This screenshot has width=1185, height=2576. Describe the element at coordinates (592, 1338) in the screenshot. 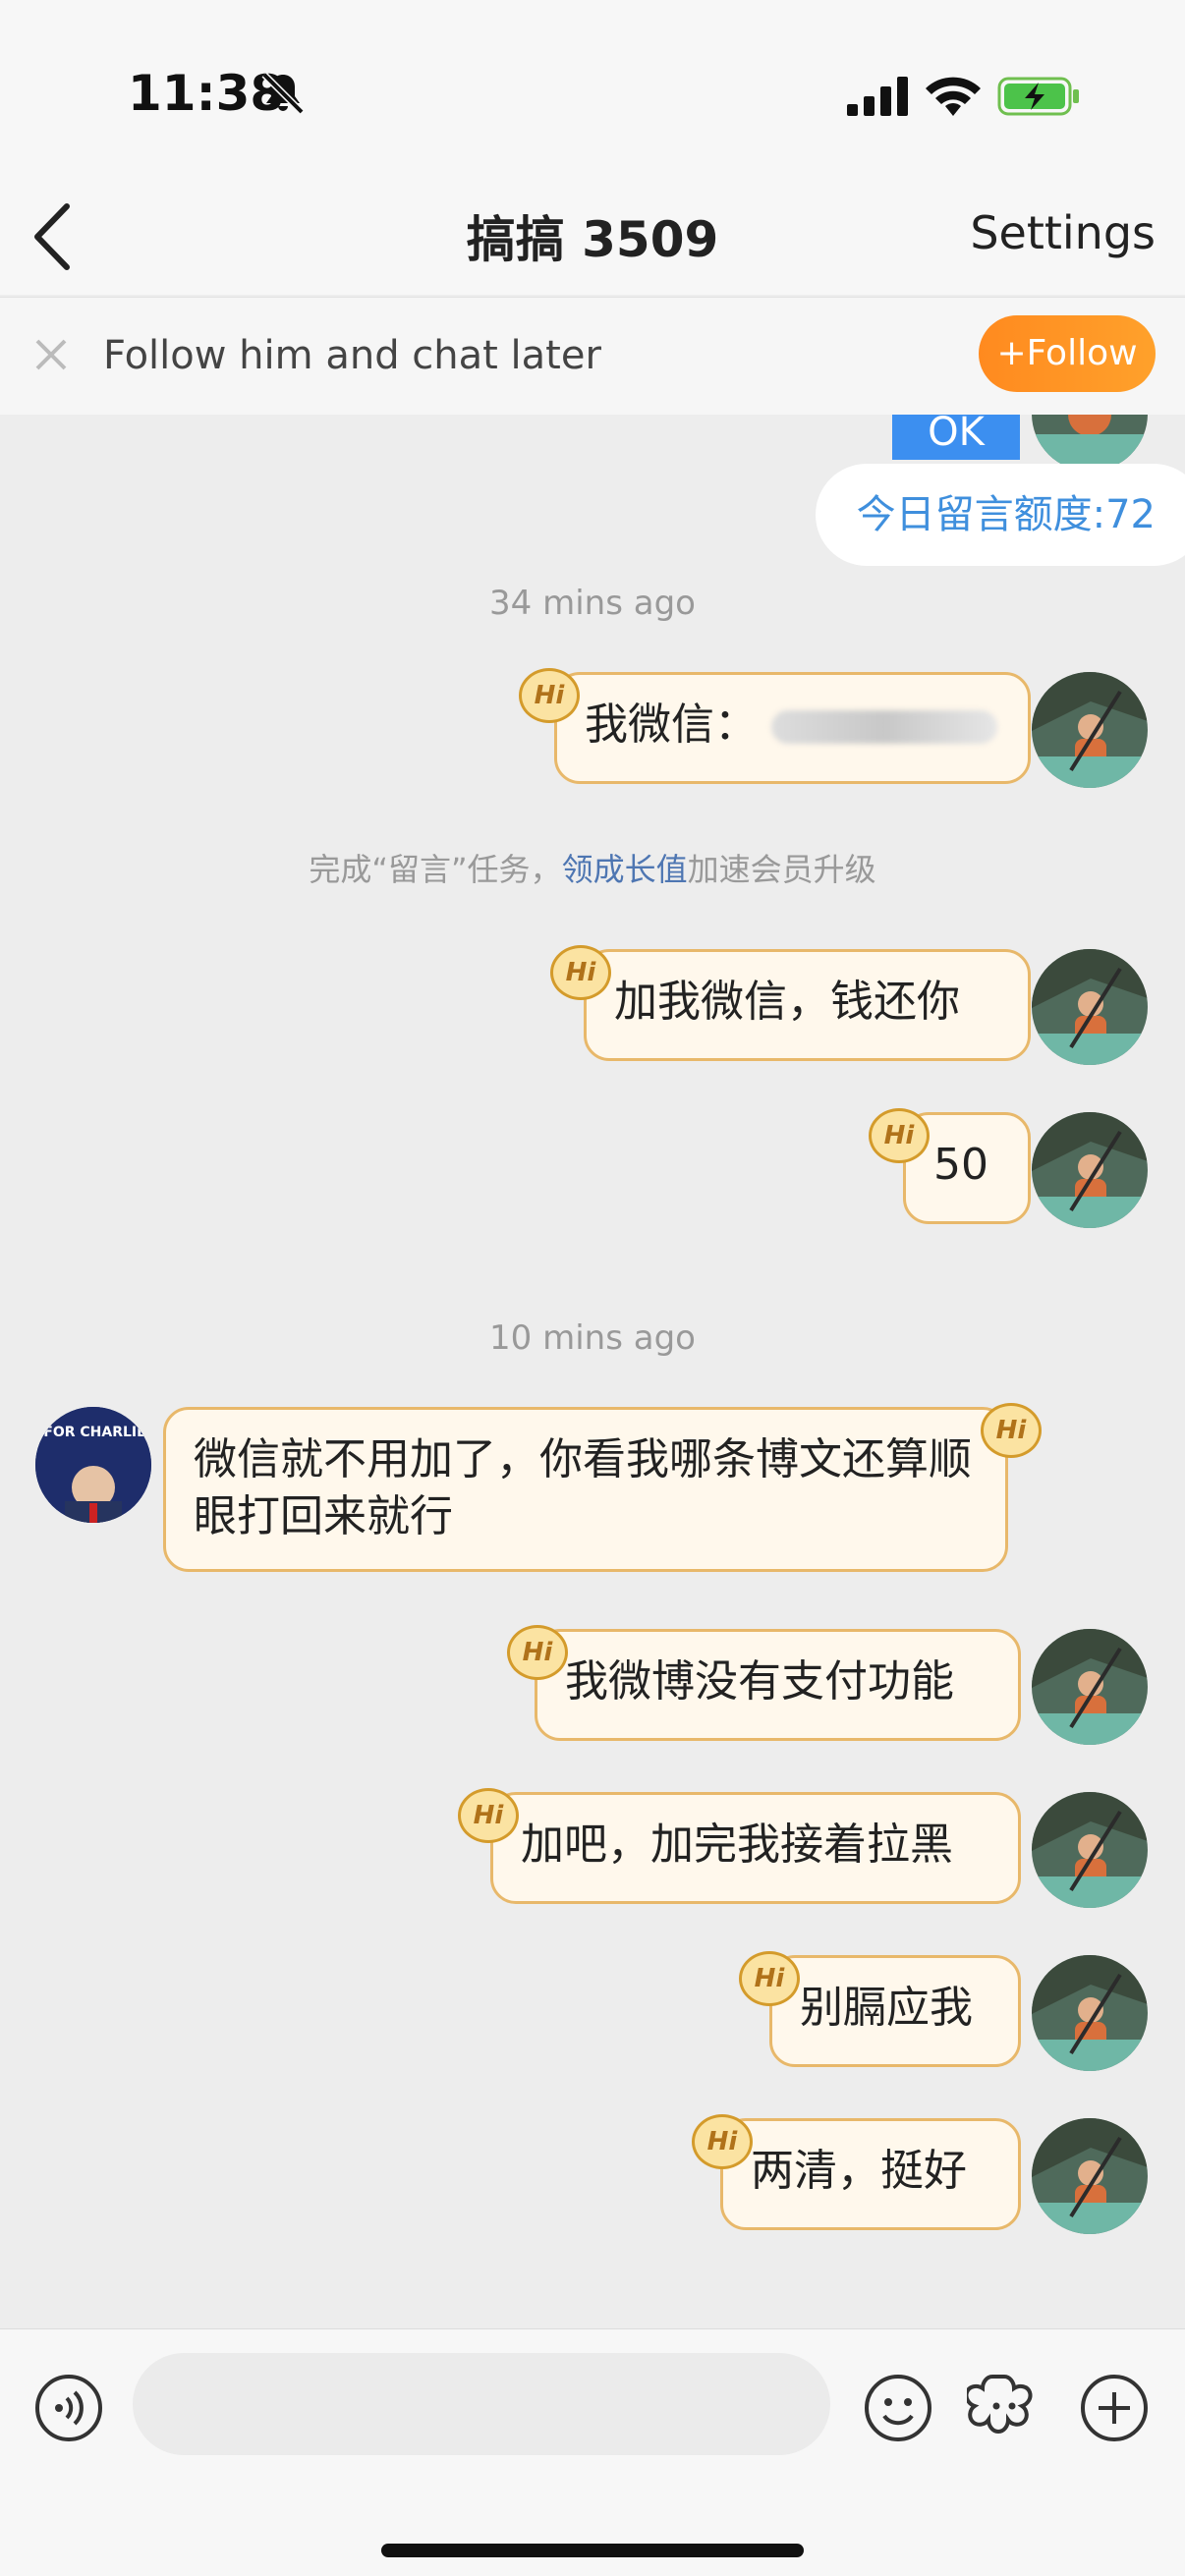

I see `timestamp: 10 mins ago` at that location.